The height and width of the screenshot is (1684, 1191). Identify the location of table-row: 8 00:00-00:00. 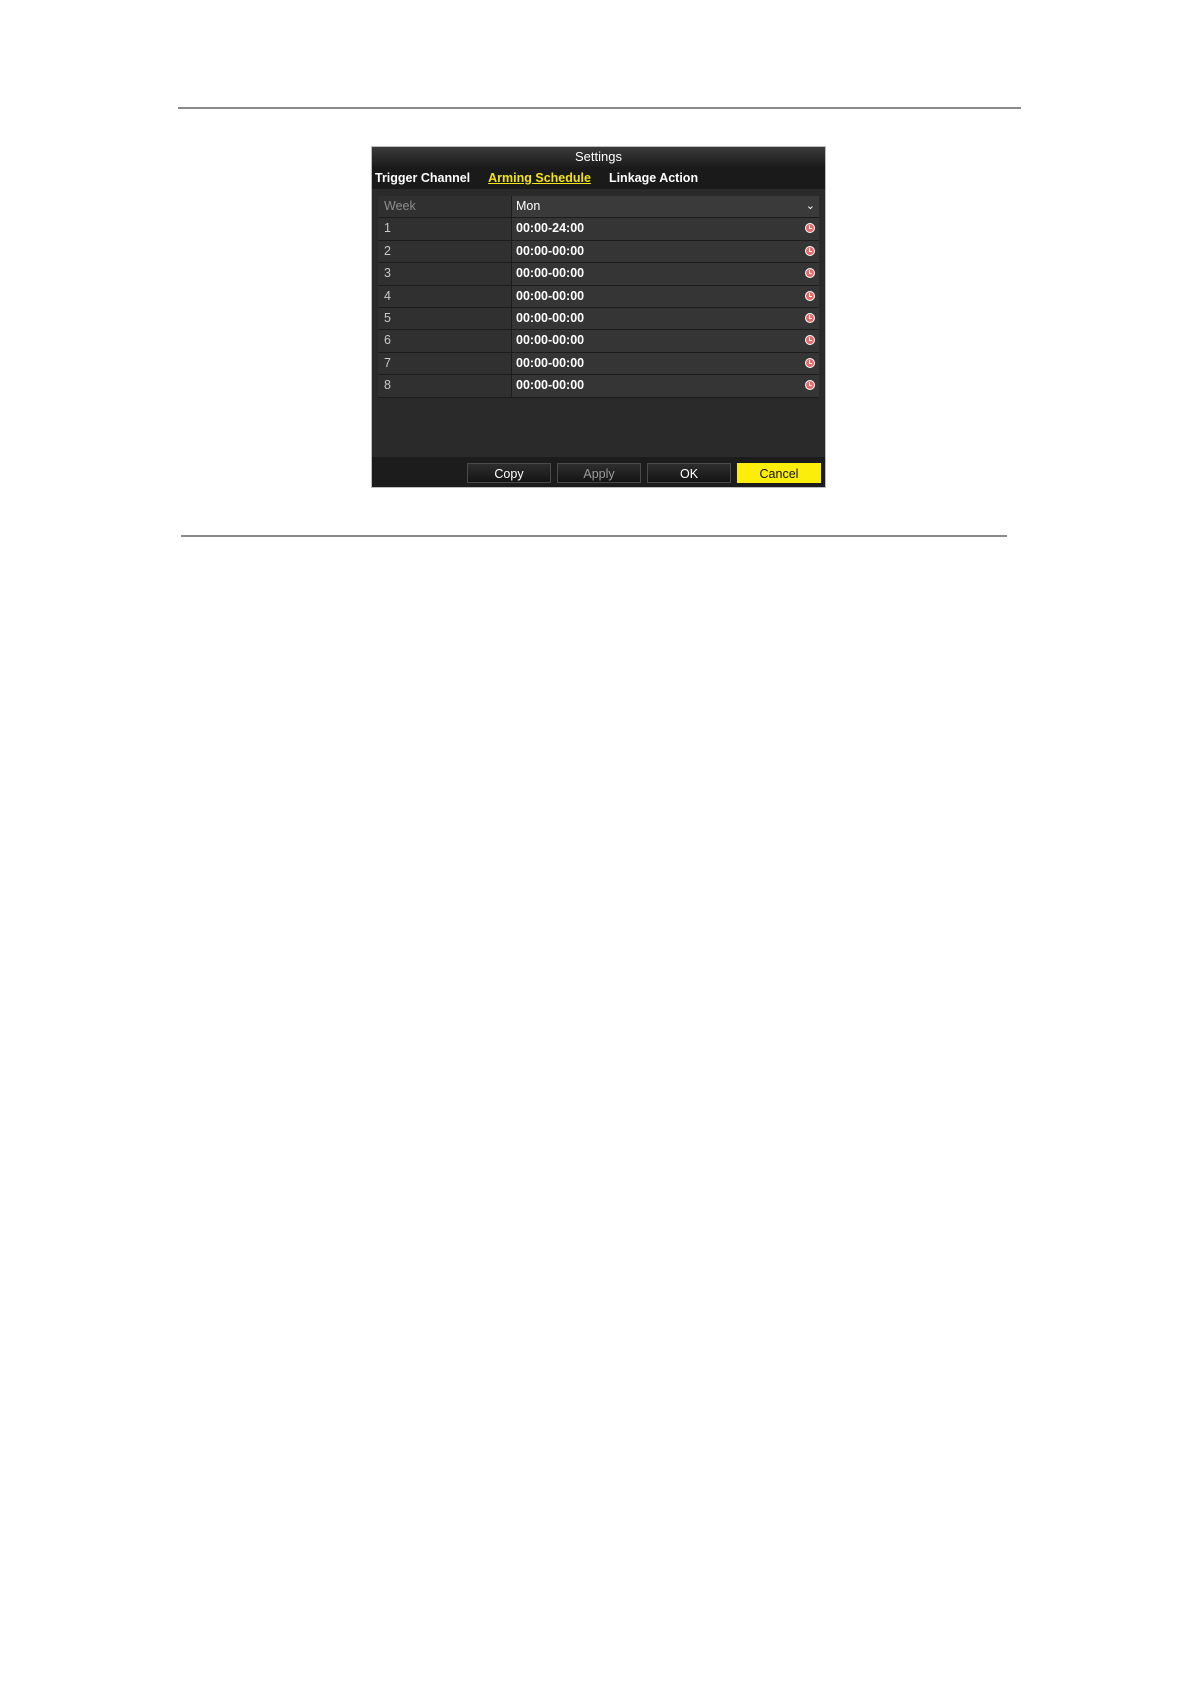
(598, 386).